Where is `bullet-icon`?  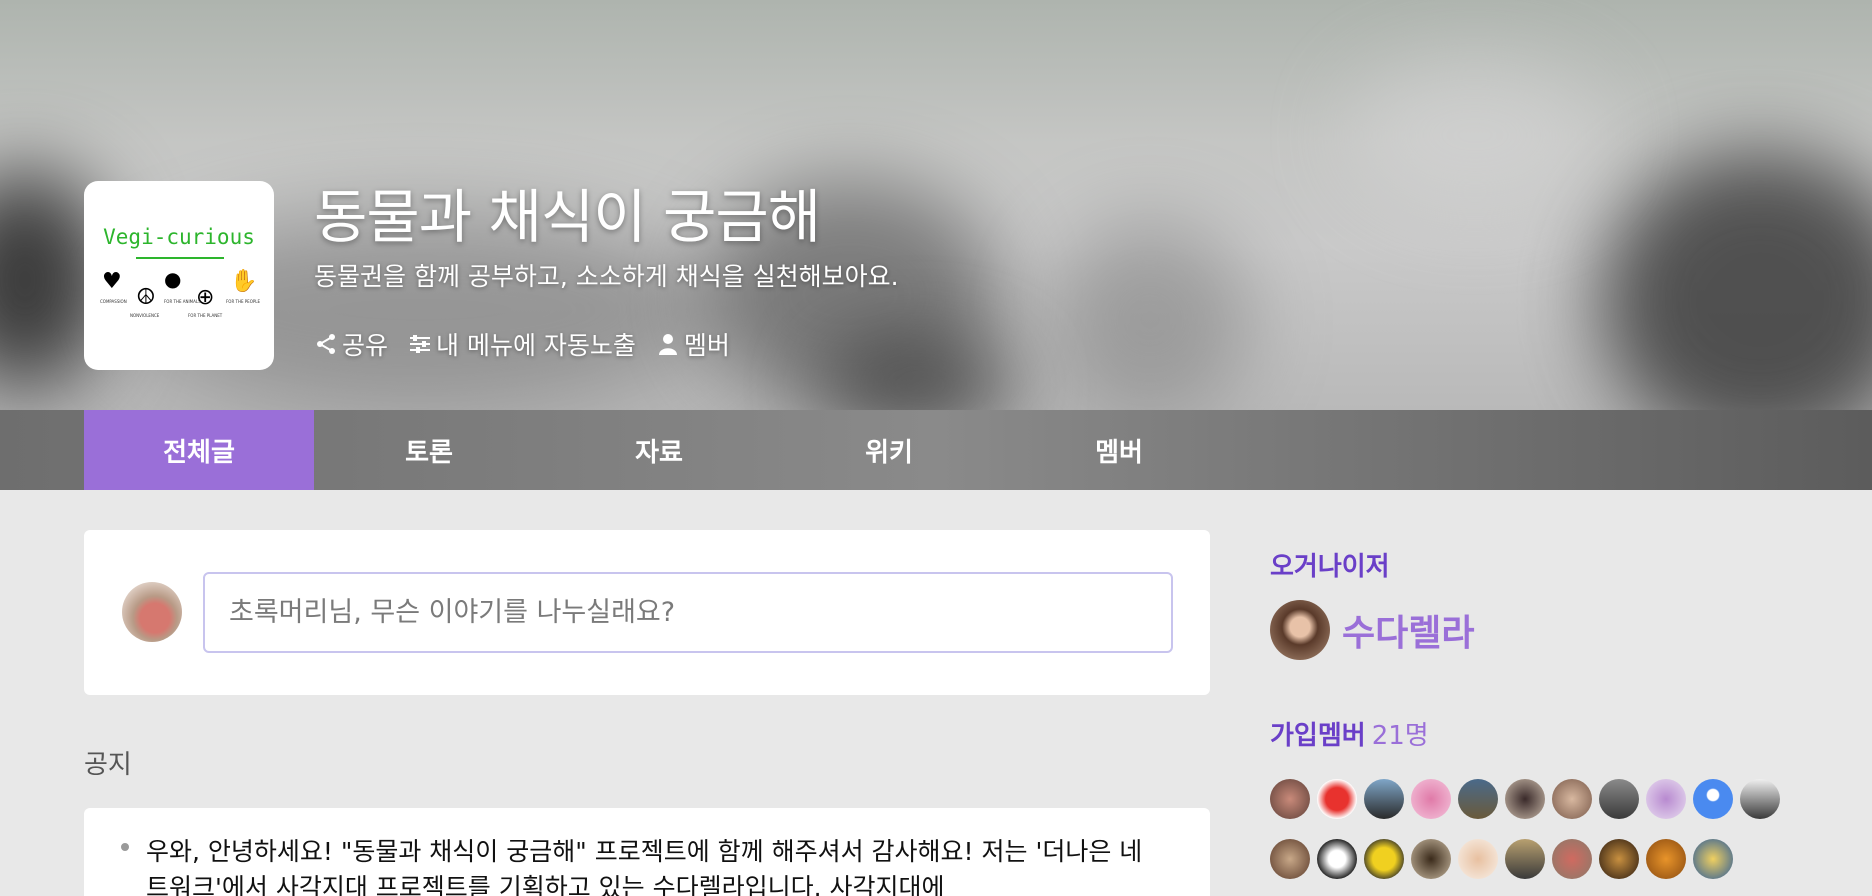
bullet-icon is located at coordinates (125, 847).